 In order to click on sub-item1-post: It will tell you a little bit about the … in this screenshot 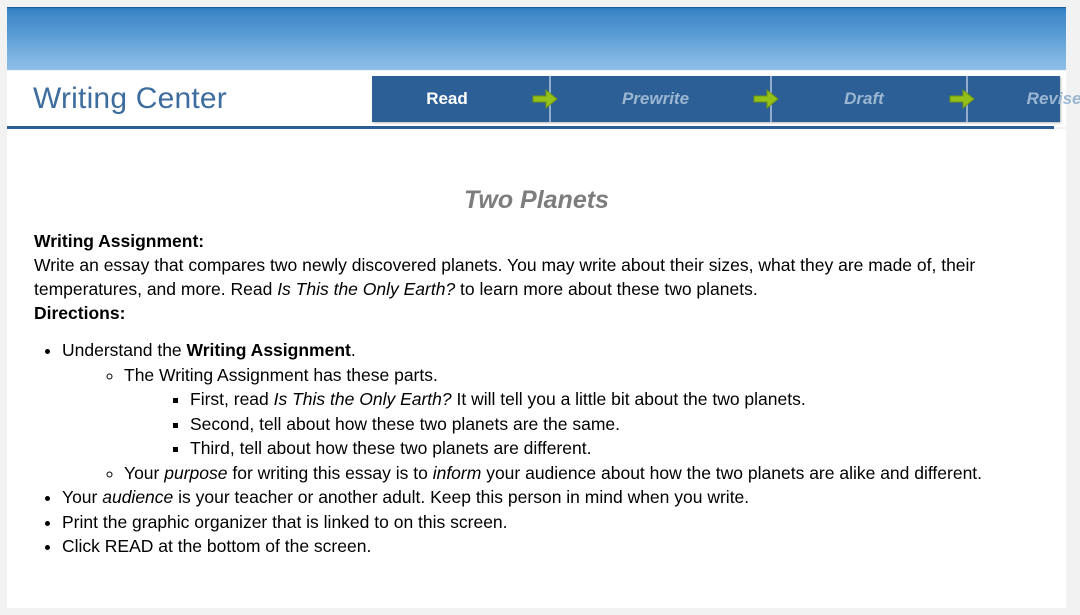, I will do `click(628, 399)`.